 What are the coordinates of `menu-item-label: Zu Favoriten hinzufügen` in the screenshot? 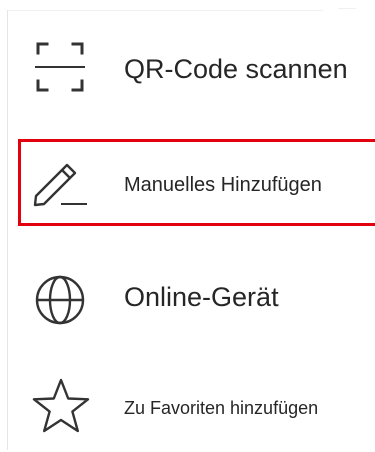 It's located at (221, 408).